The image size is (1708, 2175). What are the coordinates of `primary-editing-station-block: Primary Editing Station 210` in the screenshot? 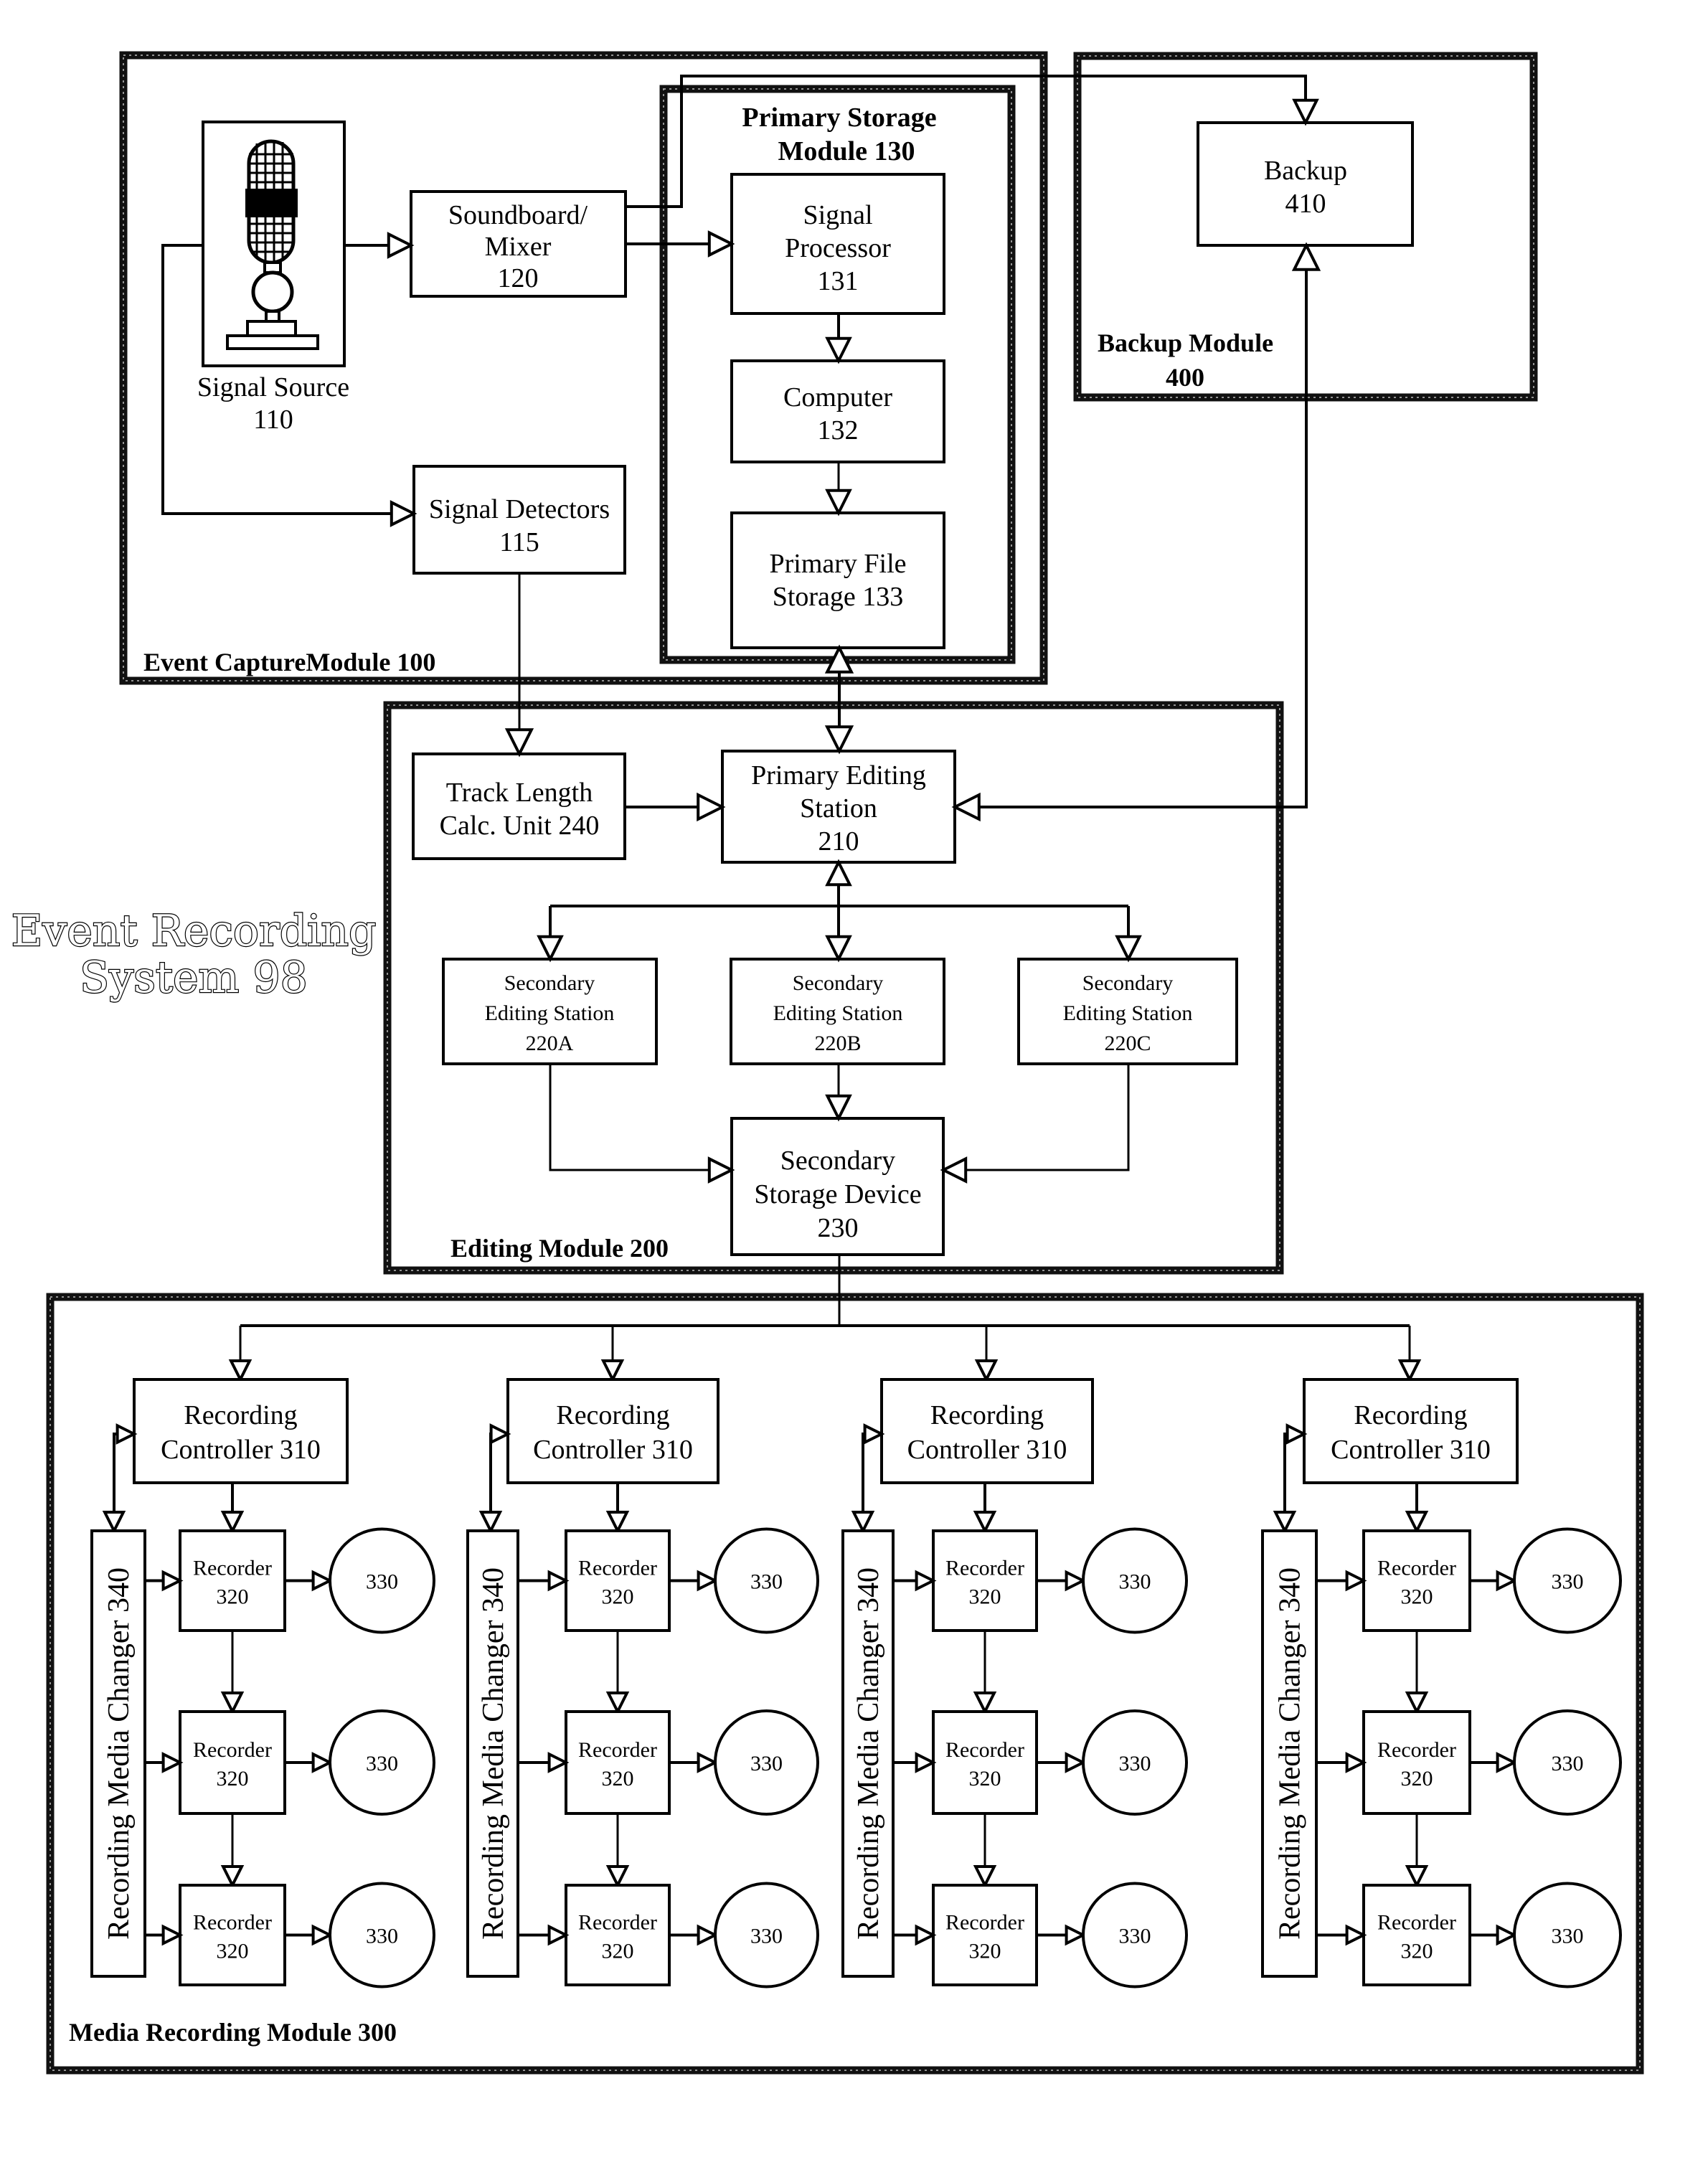 It's located at (838, 807).